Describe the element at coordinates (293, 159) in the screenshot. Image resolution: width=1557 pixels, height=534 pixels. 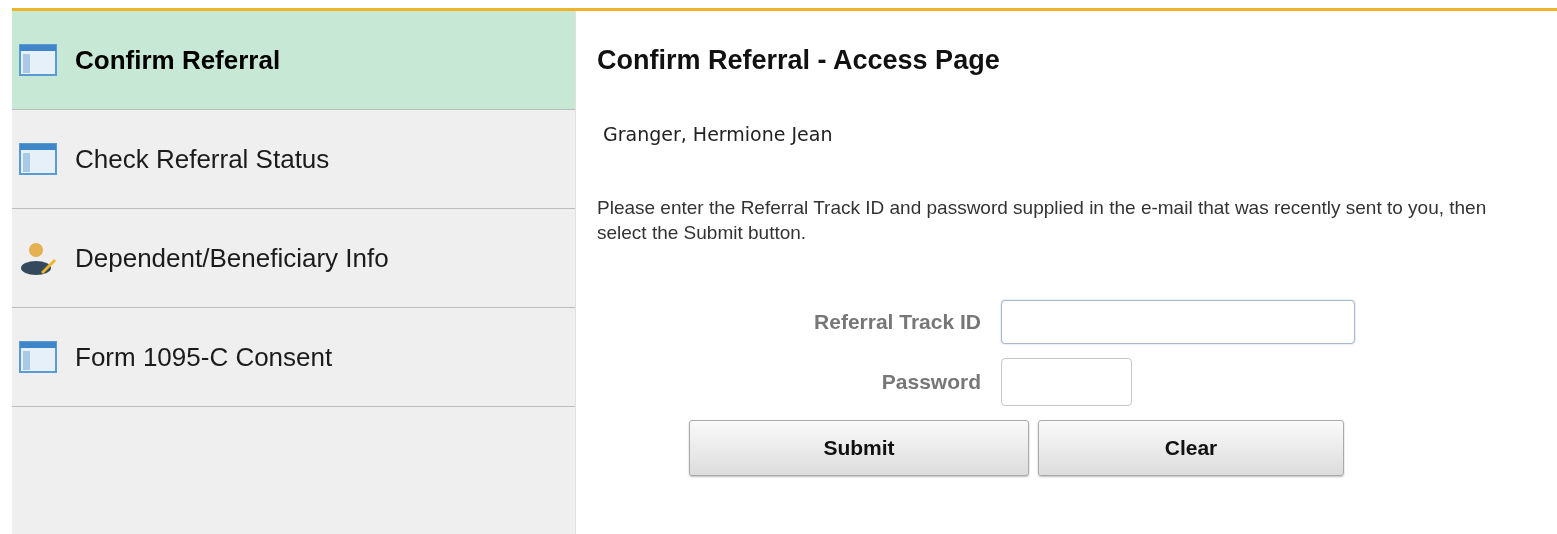
I see `sidebar-item: Check Referral Status` at that location.